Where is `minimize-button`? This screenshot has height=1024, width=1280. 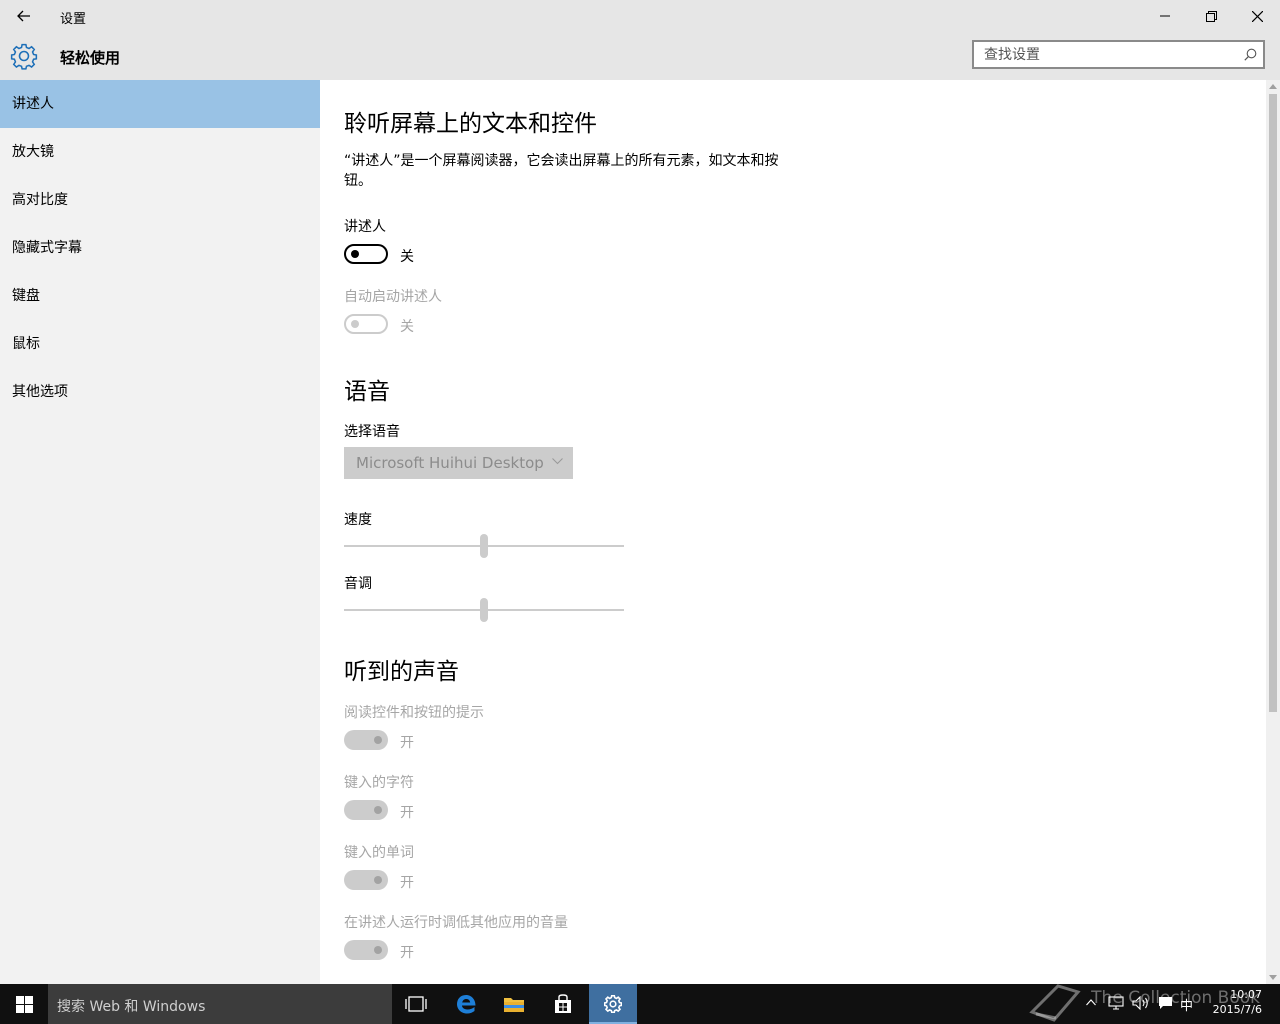 minimize-button is located at coordinates (1165, 16).